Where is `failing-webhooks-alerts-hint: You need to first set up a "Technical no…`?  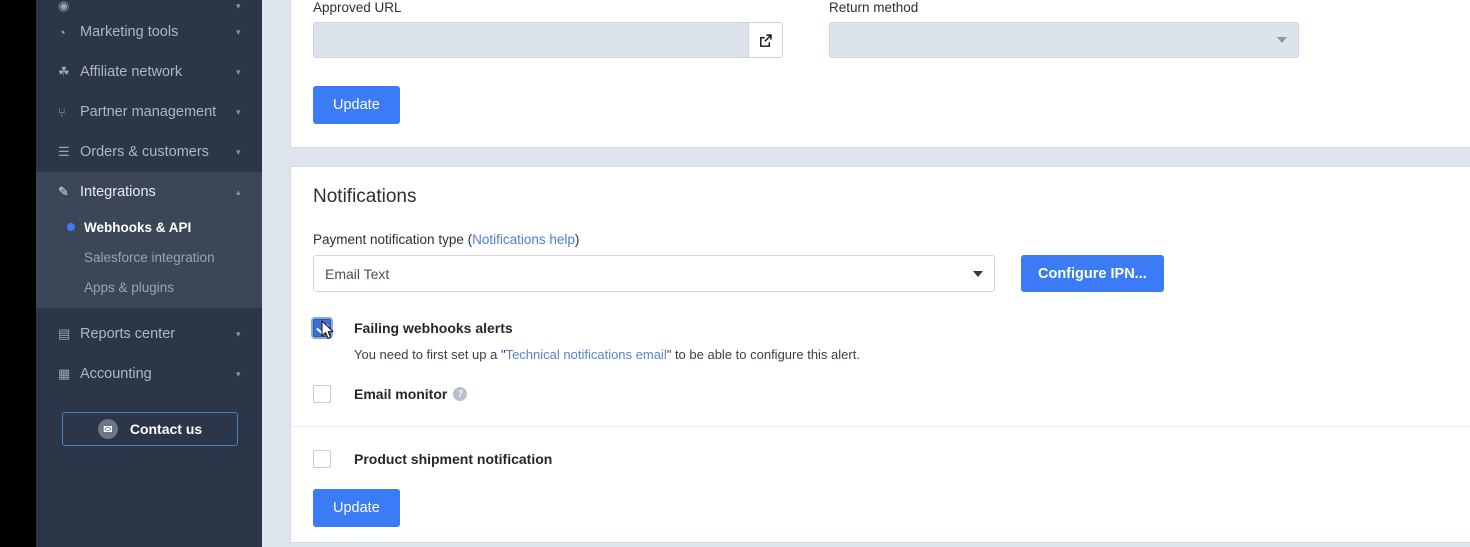 failing-webhooks-alerts-hint: You need to first set up a "Technical no… is located at coordinates (607, 354).